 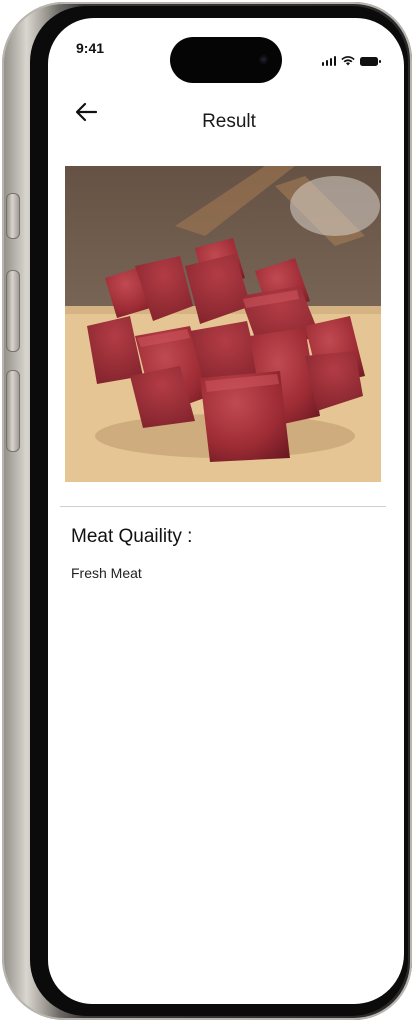 I want to click on dynamic-island, so click(x=226, y=60).